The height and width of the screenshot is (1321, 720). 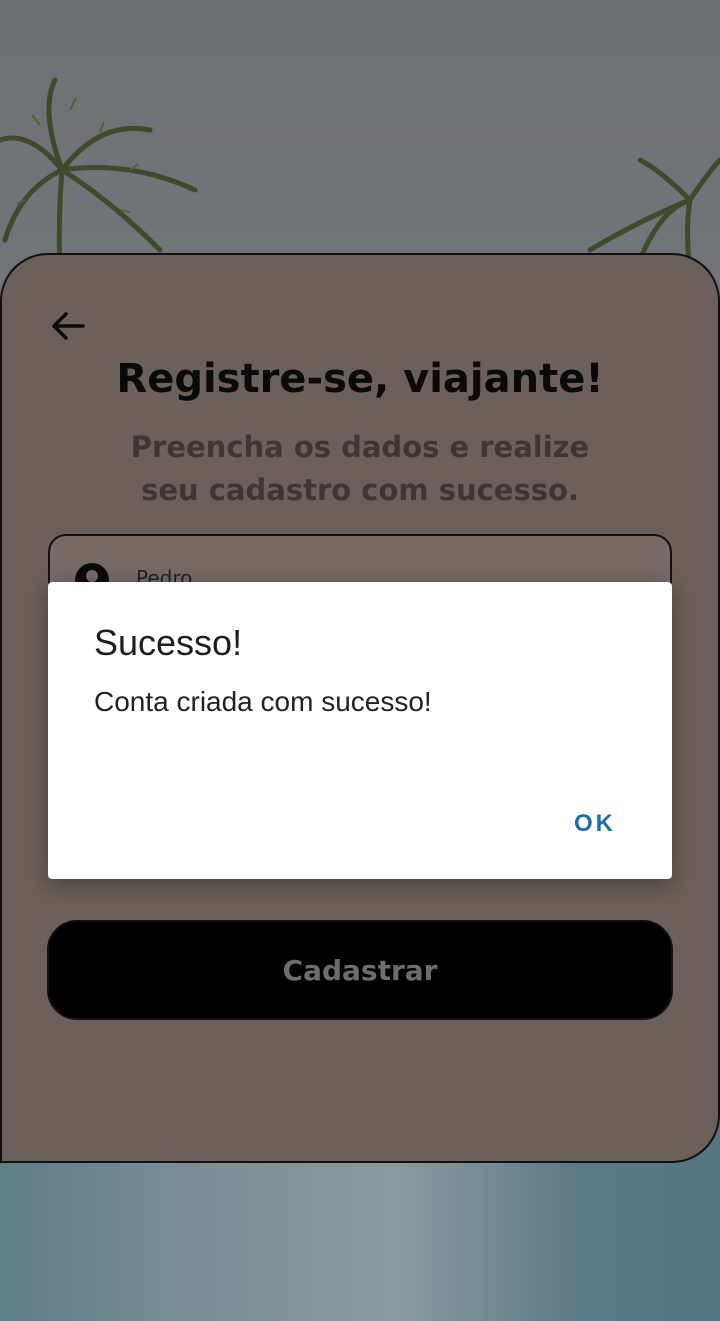 What do you see at coordinates (595, 824) in the screenshot?
I see `ok-button: OK` at bounding box center [595, 824].